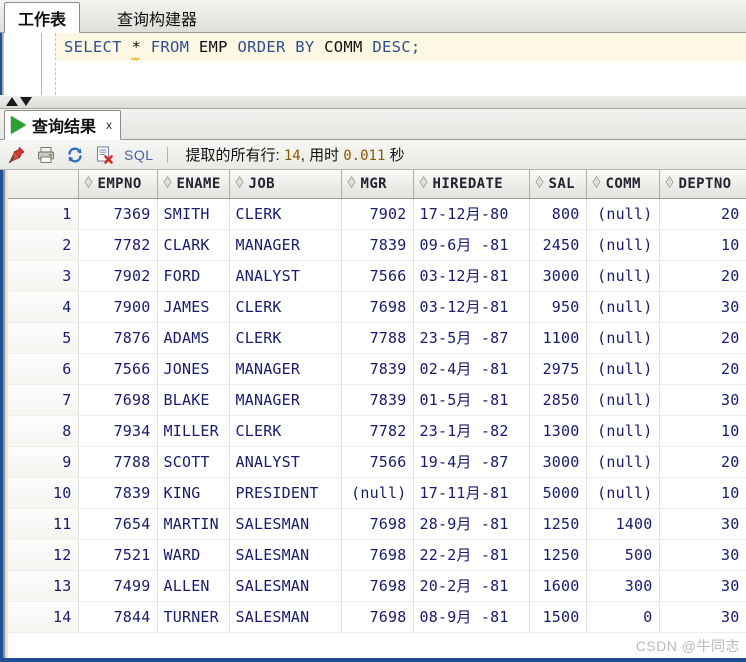  What do you see at coordinates (285, 276) in the screenshot?
I see `cell-job: ANALYST` at bounding box center [285, 276].